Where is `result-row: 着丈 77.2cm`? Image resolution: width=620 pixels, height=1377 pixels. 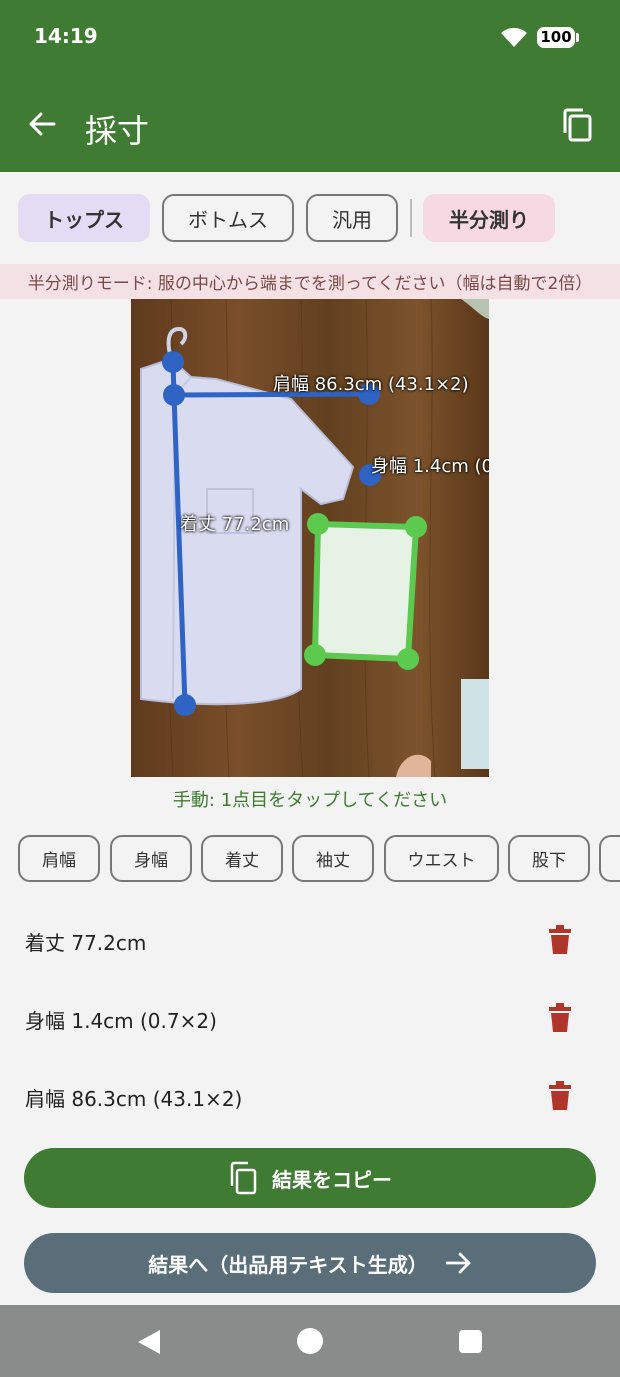 result-row: 着丈 77.2cm is located at coordinates (310, 941).